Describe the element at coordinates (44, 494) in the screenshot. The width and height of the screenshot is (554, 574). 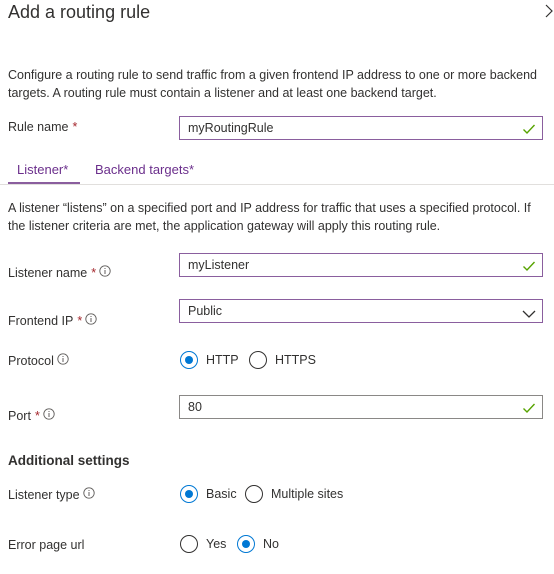
I see `listener-type-label-text: Listener type` at that location.